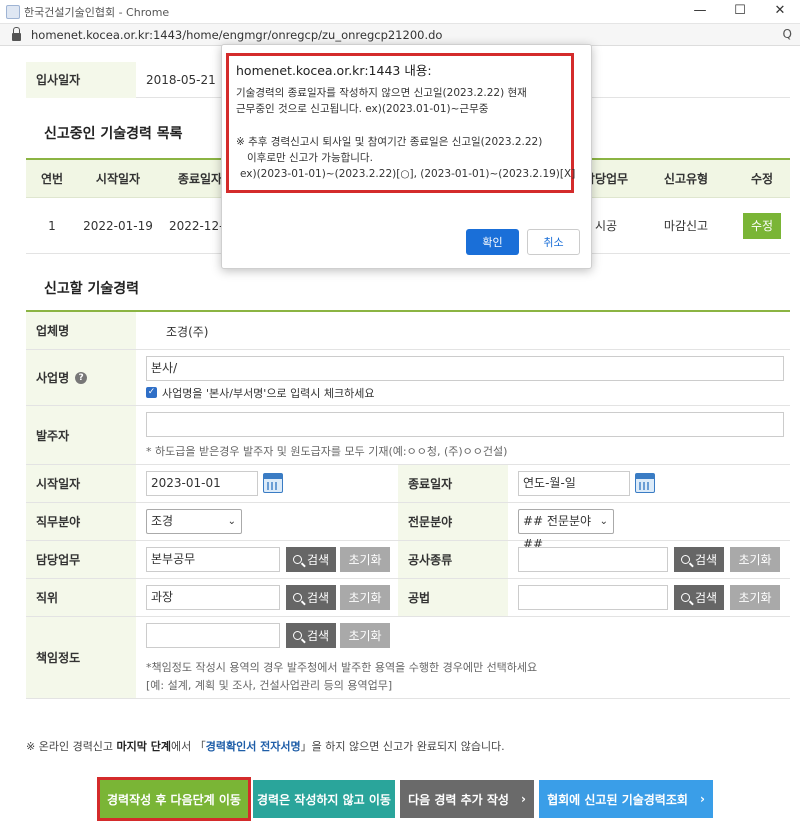 This screenshot has height=821, width=800. I want to click on dialog-title: homenet.kocea.or.kr:1443 내용:, so click(334, 70).